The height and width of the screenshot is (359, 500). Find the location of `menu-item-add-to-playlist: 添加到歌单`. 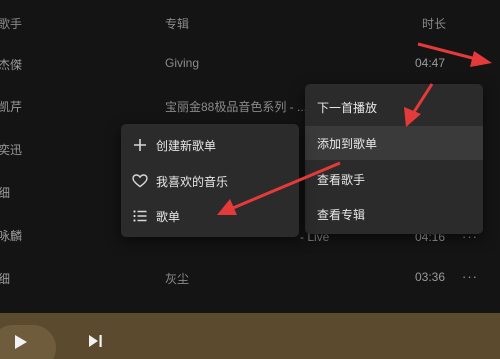

menu-item-add-to-playlist: 添加到歌单 is located at coordinates (394, 143).